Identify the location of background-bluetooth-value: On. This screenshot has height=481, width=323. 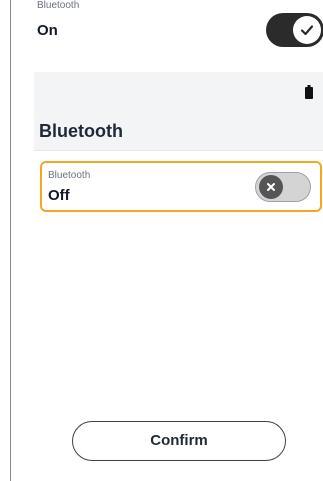
(47, 30).